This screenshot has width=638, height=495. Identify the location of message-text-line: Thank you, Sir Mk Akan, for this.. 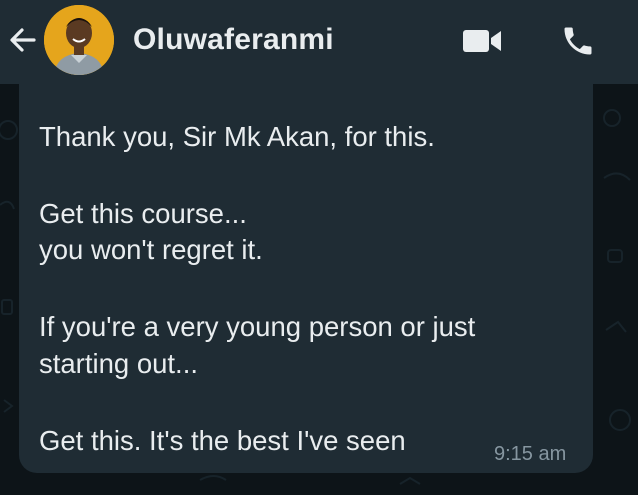
(237, 136).